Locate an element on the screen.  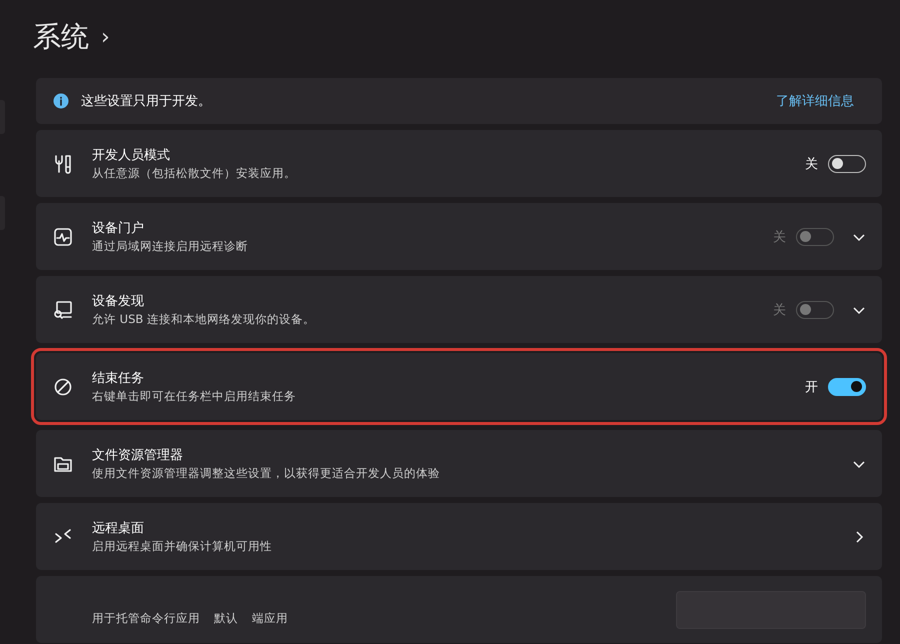
setting-title: 开发人员模式 is located at coordinates (131, 155).